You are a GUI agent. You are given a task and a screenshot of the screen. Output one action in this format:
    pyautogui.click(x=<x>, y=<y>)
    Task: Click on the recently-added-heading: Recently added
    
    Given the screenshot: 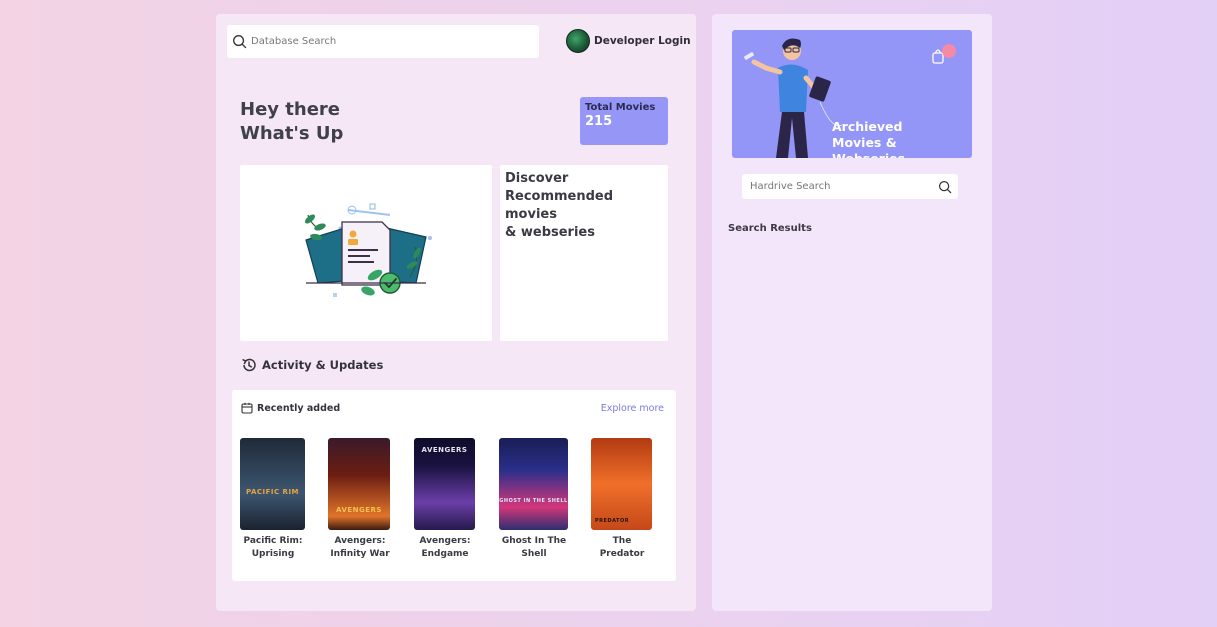 What is the action you would take?
    pyautogui.click(x=290, y=408)
    